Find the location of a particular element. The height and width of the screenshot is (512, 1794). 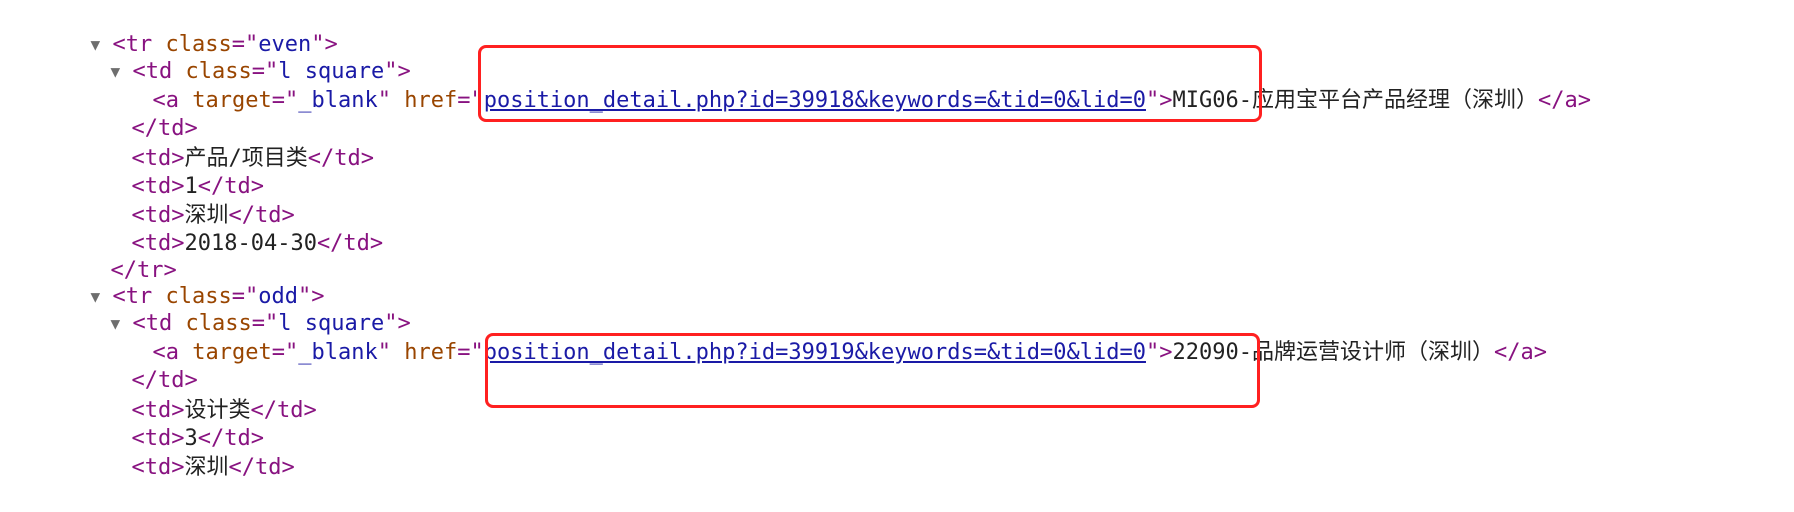

td-cell-node: <td>产品/项目类</td> is located at coordinates (239, 142).